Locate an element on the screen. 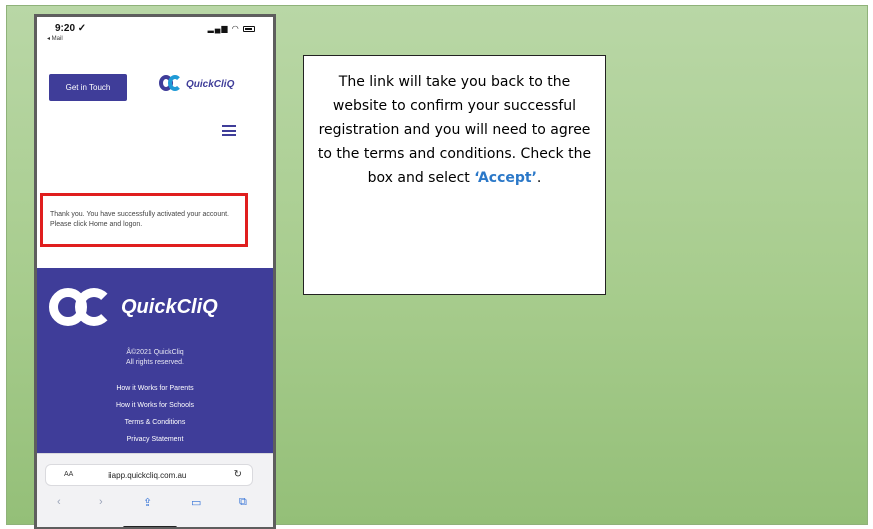 This screenshot has width=873, height=529. copyright: Â©2021 QuickCliq All rights reserved. is located at coordinates (155, 358).